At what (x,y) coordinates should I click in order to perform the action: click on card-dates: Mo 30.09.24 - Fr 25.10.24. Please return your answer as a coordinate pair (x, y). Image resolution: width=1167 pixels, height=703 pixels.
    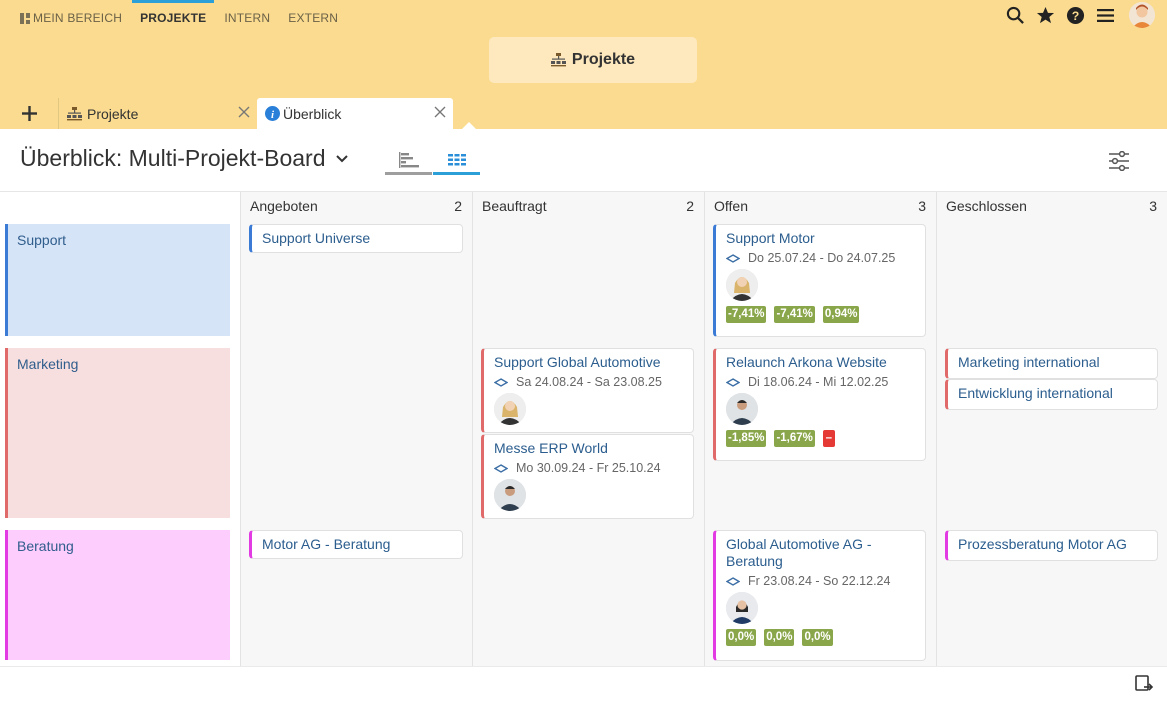
    Looking at the image, I should click on (588, 468).